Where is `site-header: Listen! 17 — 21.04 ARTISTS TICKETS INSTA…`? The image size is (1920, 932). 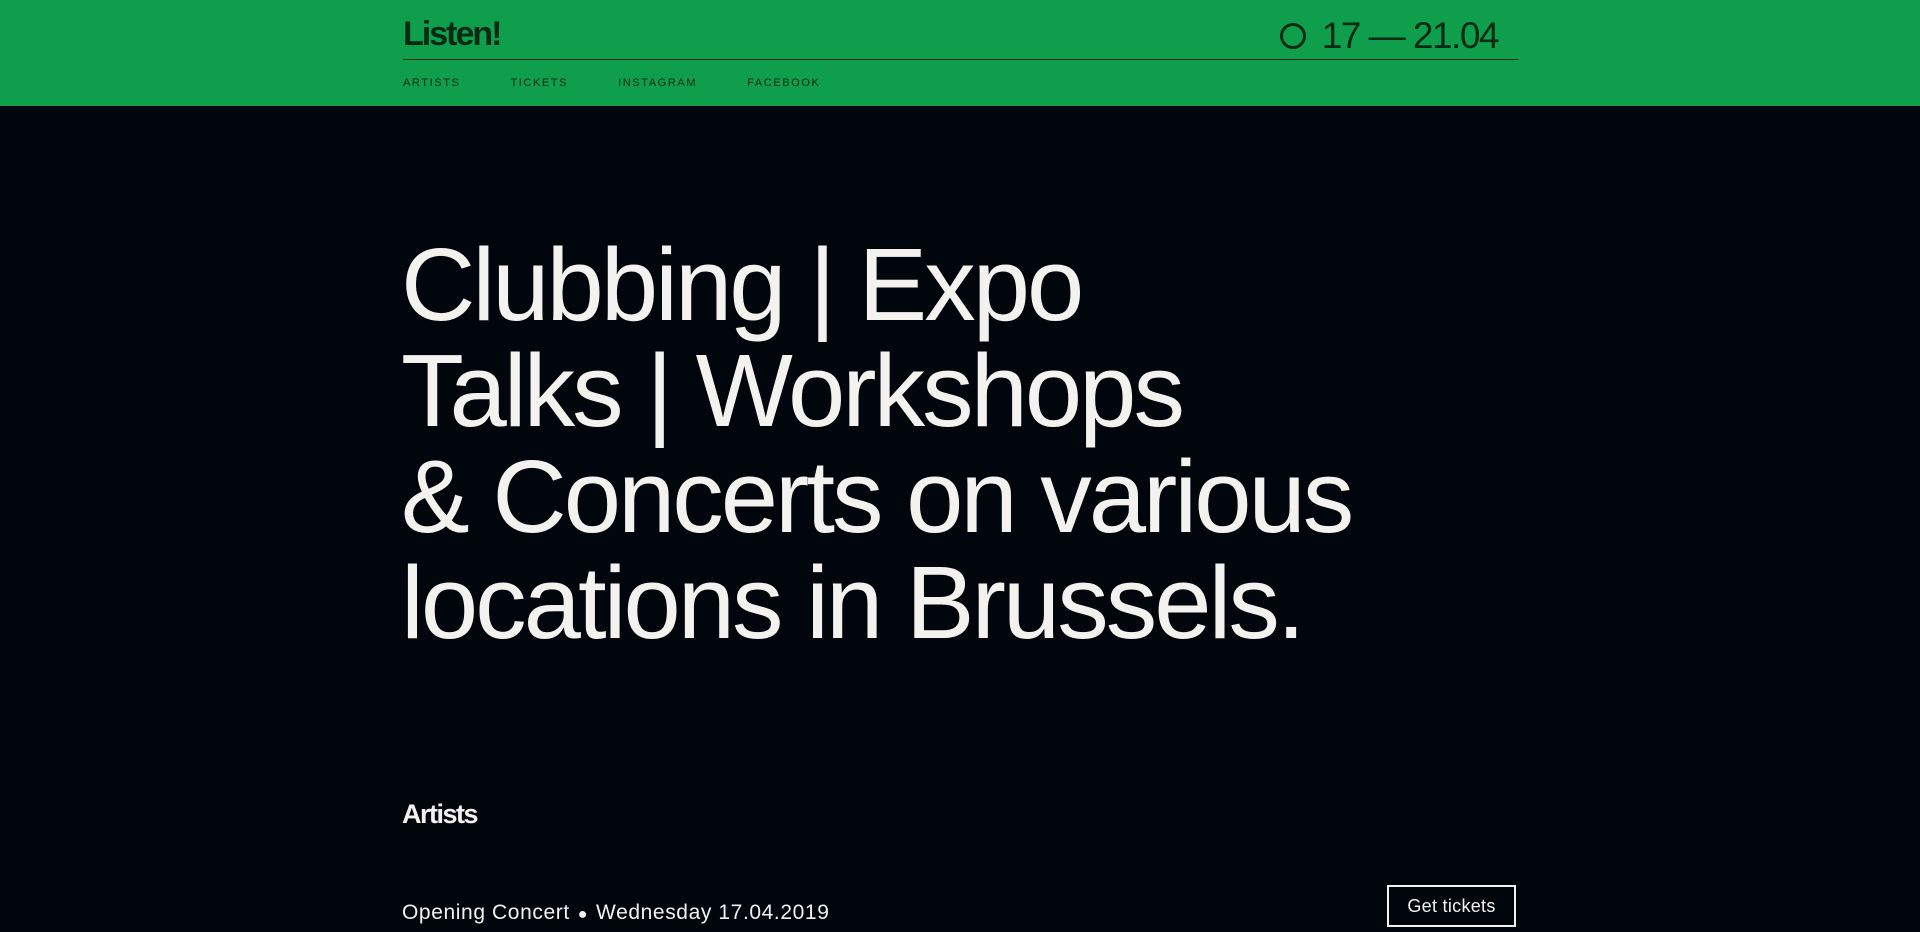 site-header: Listen! 17 — 21.04 ARTISTS TICKETS INSTA… is located at coordinates (960, 53).